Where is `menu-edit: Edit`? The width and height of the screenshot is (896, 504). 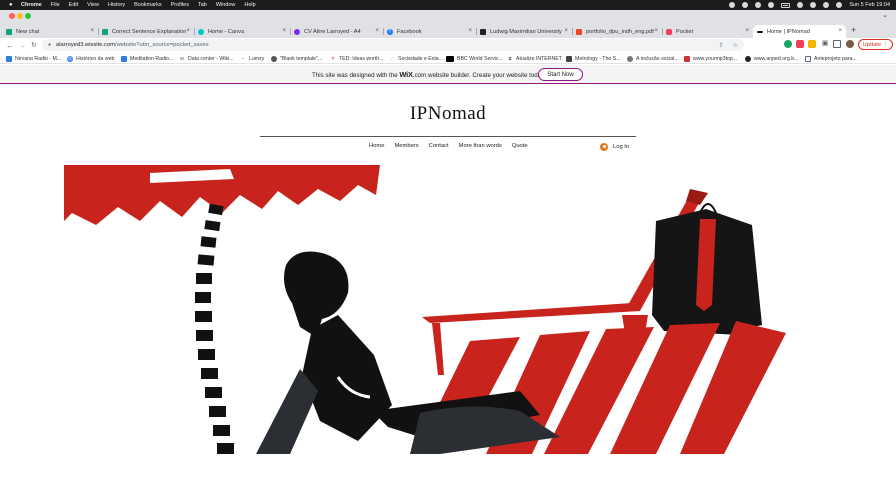 menu-edit: Edit is located at coordinates (73, 5).